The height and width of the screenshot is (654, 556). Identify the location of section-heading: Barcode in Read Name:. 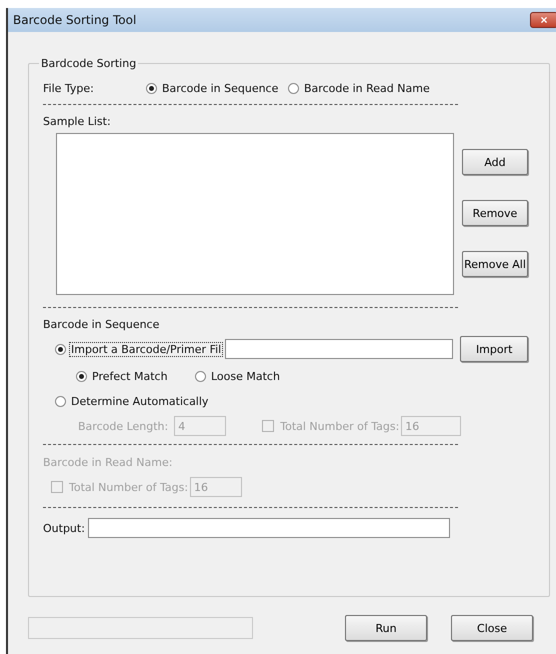
(107, 462).